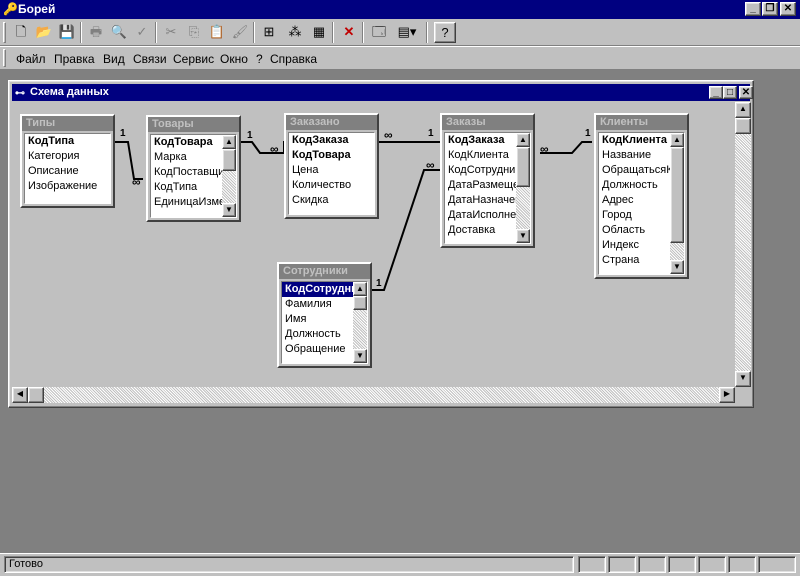  I want to click on save-icon: 💾, so click(67, 32).